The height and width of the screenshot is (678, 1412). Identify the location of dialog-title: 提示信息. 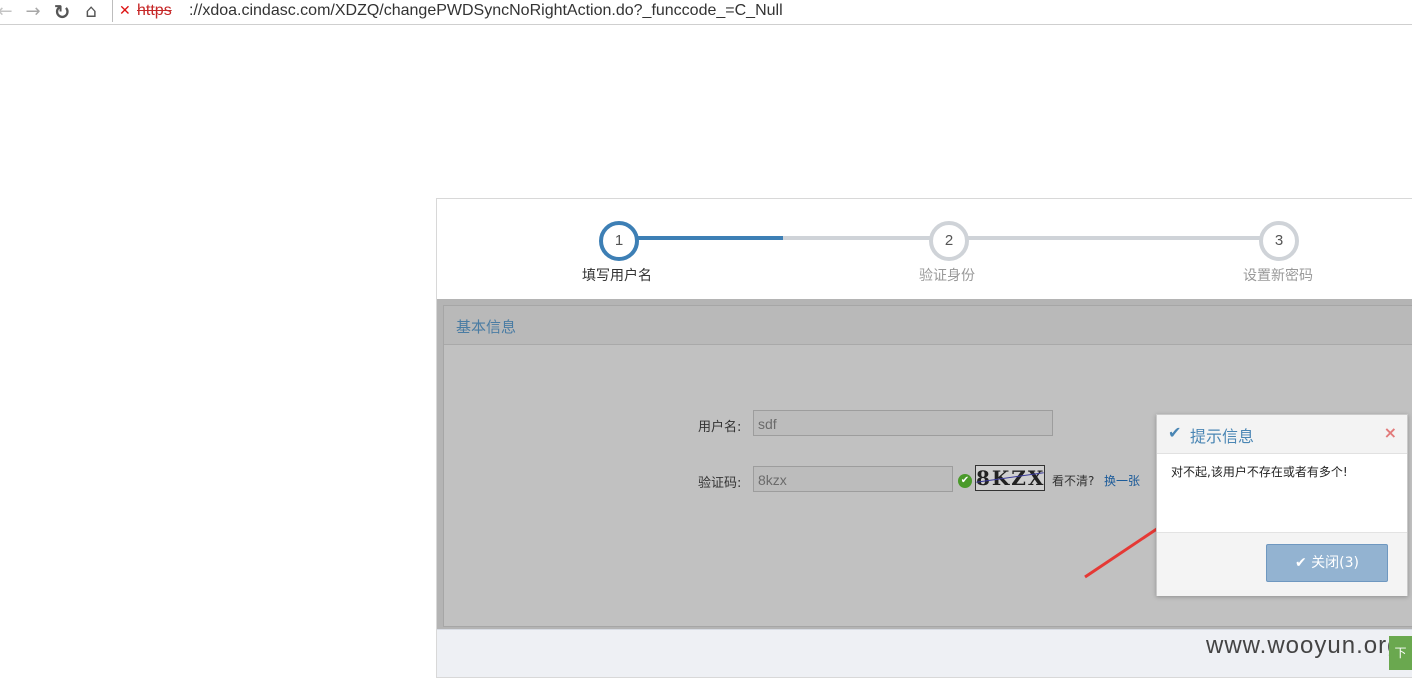
(1222, 436).